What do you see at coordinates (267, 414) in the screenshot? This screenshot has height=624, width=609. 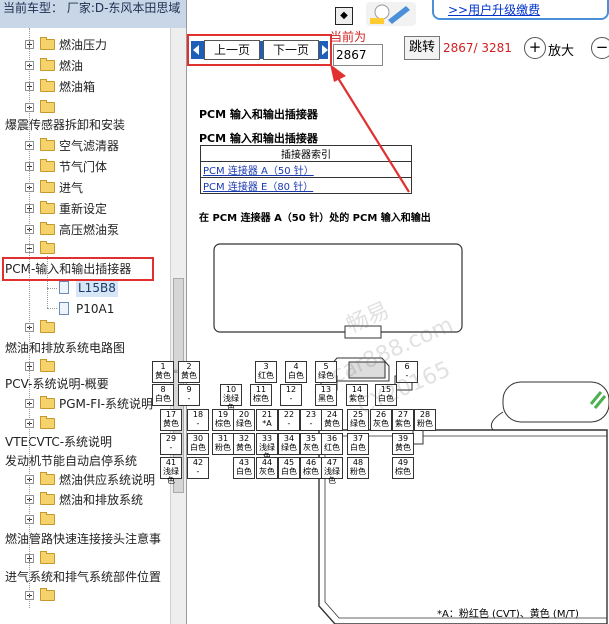 I see `pin-number: 21` at bounding box center [267, 414].